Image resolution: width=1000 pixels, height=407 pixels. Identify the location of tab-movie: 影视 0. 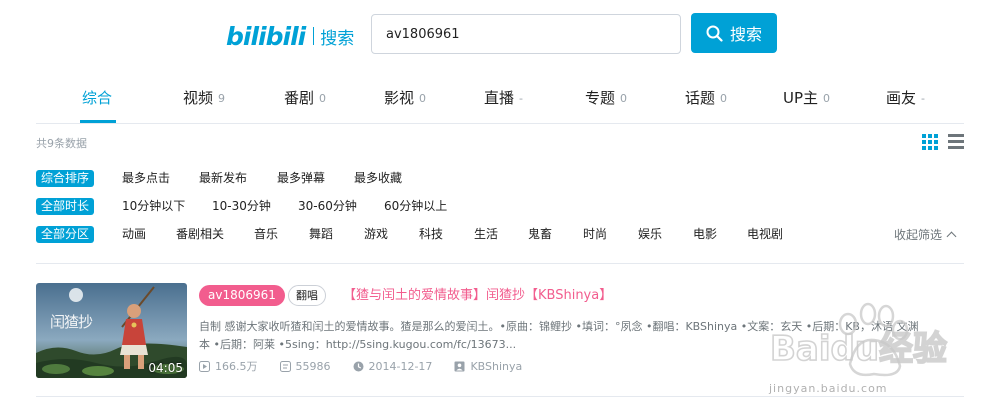
(405, 97).